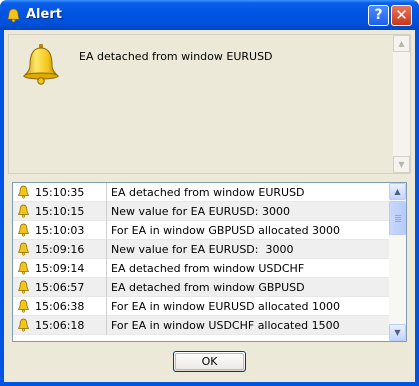 The height and width of the screenshot is (386, 419). I want to click on alert-message: For EA in window GBPUSD allocated 3000, so click(226, 230).